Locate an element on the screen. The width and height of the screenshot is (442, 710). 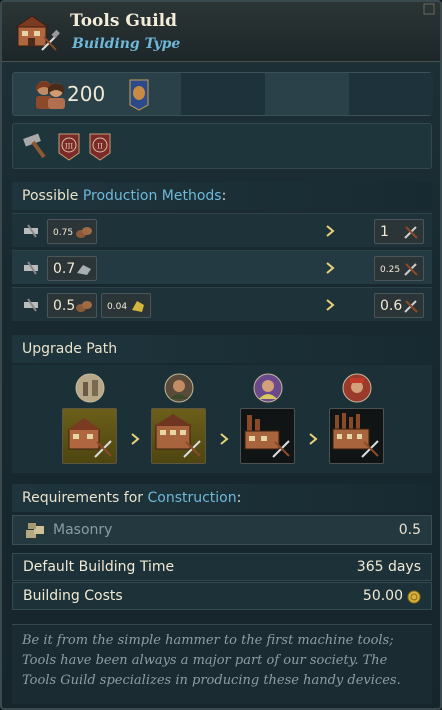
rank-segment is located at coordinates (293, 94).